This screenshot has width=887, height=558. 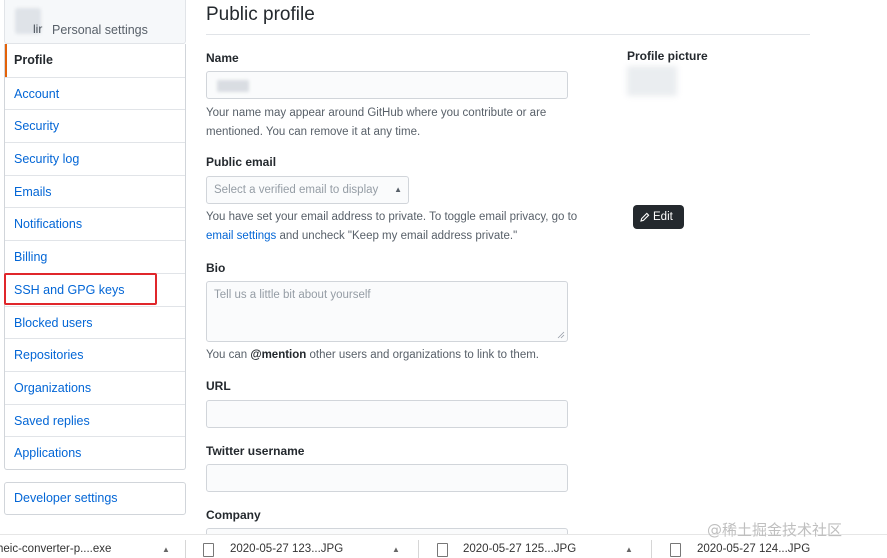 What do you see at coordinates (519, 549) in the screenshot?
I see `download-item-jpg-2: 2020-05-27 125...JPG` at bounding box center [519, 549].